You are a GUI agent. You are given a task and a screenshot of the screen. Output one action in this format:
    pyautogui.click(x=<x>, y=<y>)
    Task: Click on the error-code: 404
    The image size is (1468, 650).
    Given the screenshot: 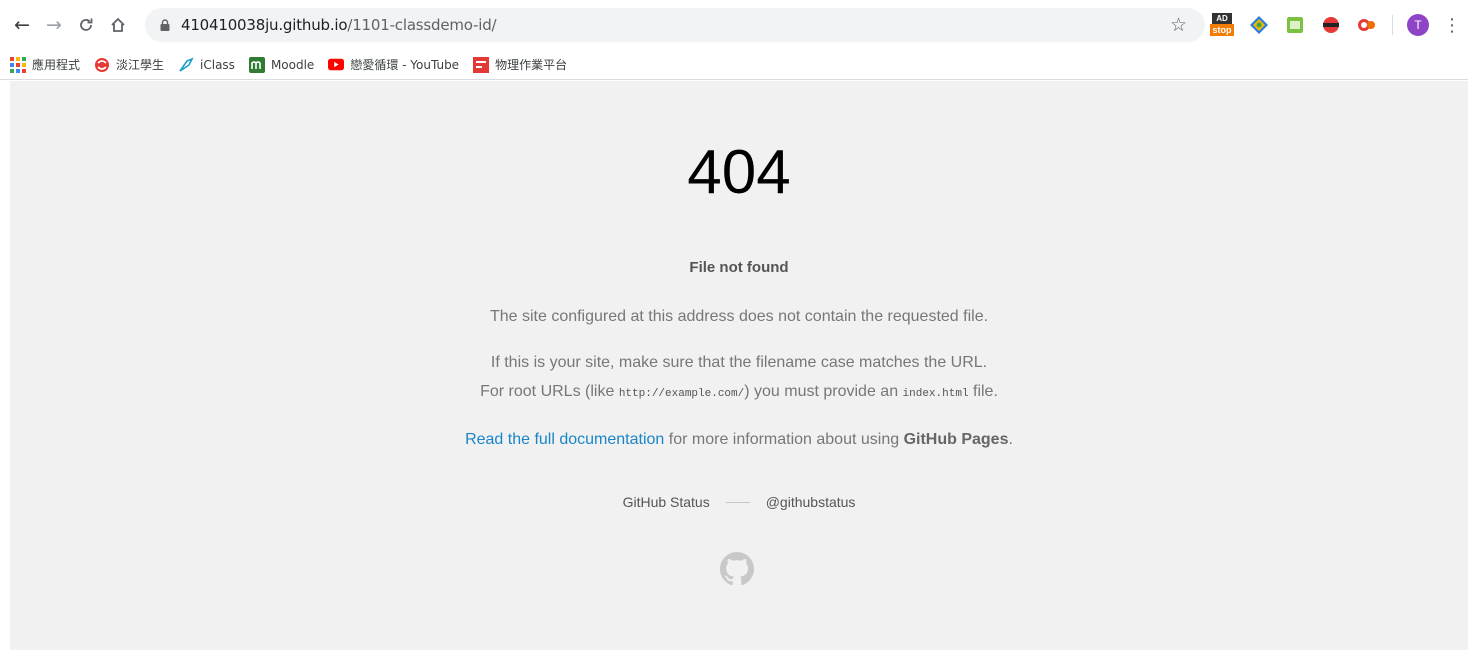 What is the action you would take?
    pyautogui.click(x=739, y=172)
    